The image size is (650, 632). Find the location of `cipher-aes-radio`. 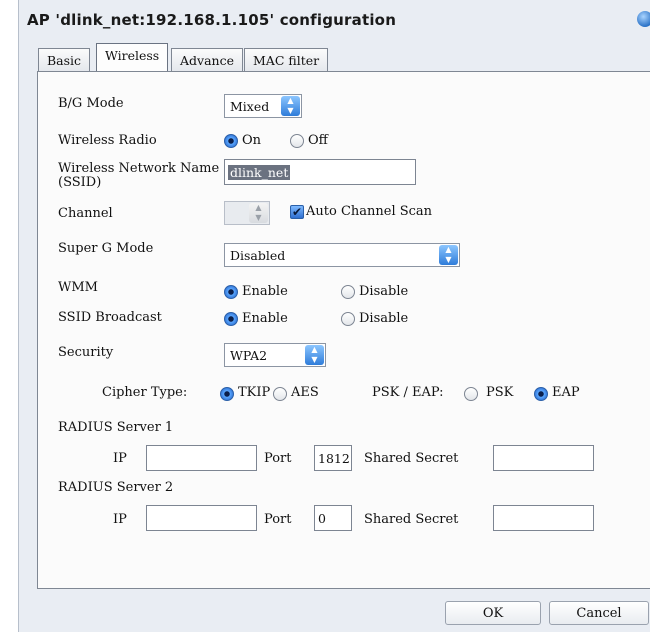

cipher-aes-radio is located at coordinates (280, 394).